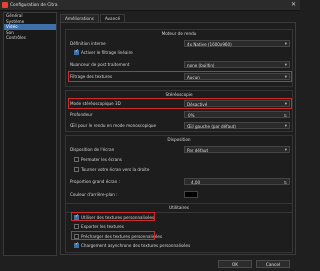 Image resolution: width=320 pixels, height=271 pixels. Describe the element at coordinates (76, 226) in the screenshot. I see `dump-textures-checkbox` at that location.